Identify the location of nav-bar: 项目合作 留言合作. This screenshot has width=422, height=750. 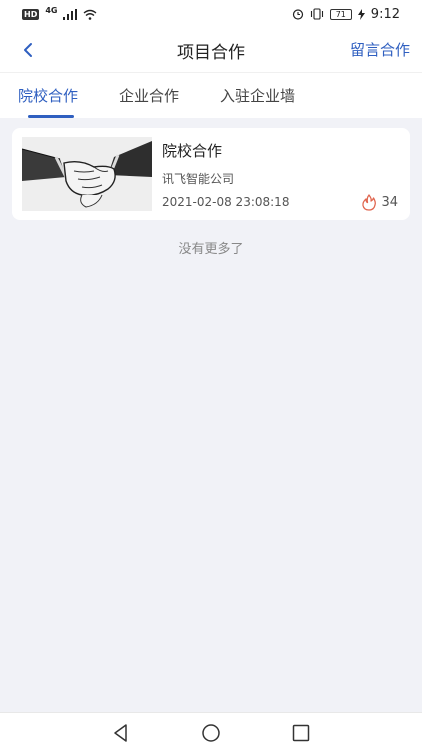
(211, 50).